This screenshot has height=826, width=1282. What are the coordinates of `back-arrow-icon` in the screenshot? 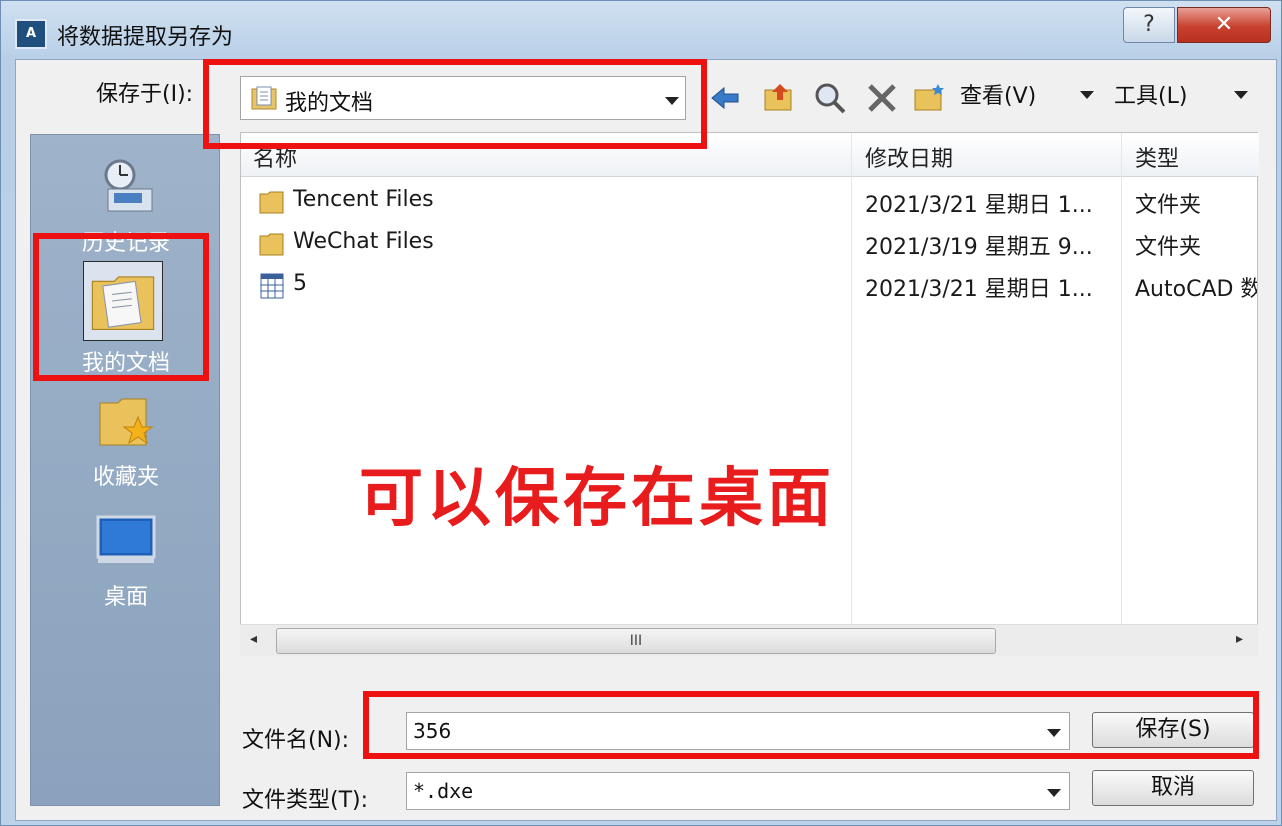 It's located at (726, 98).